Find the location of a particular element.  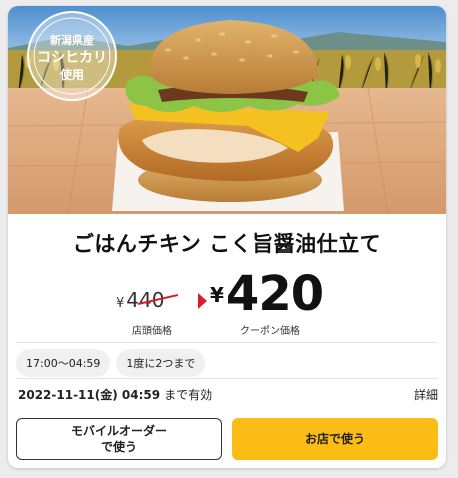

original-price-value: 440 is located at coordinates (145, 300).